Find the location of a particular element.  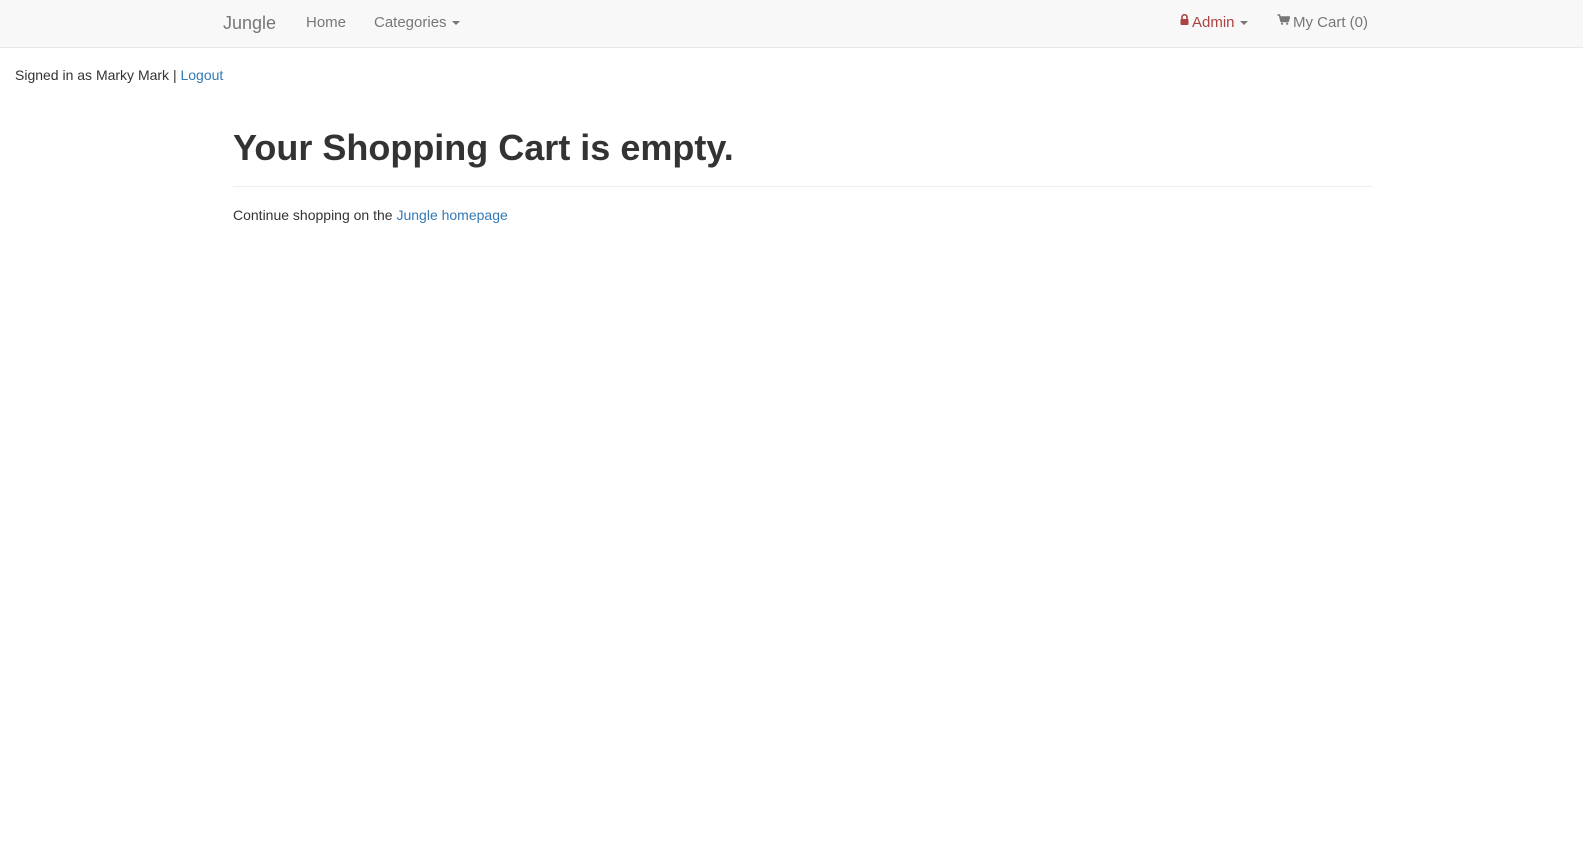

nav-home-link: Home is located at coordinates (326, 23).